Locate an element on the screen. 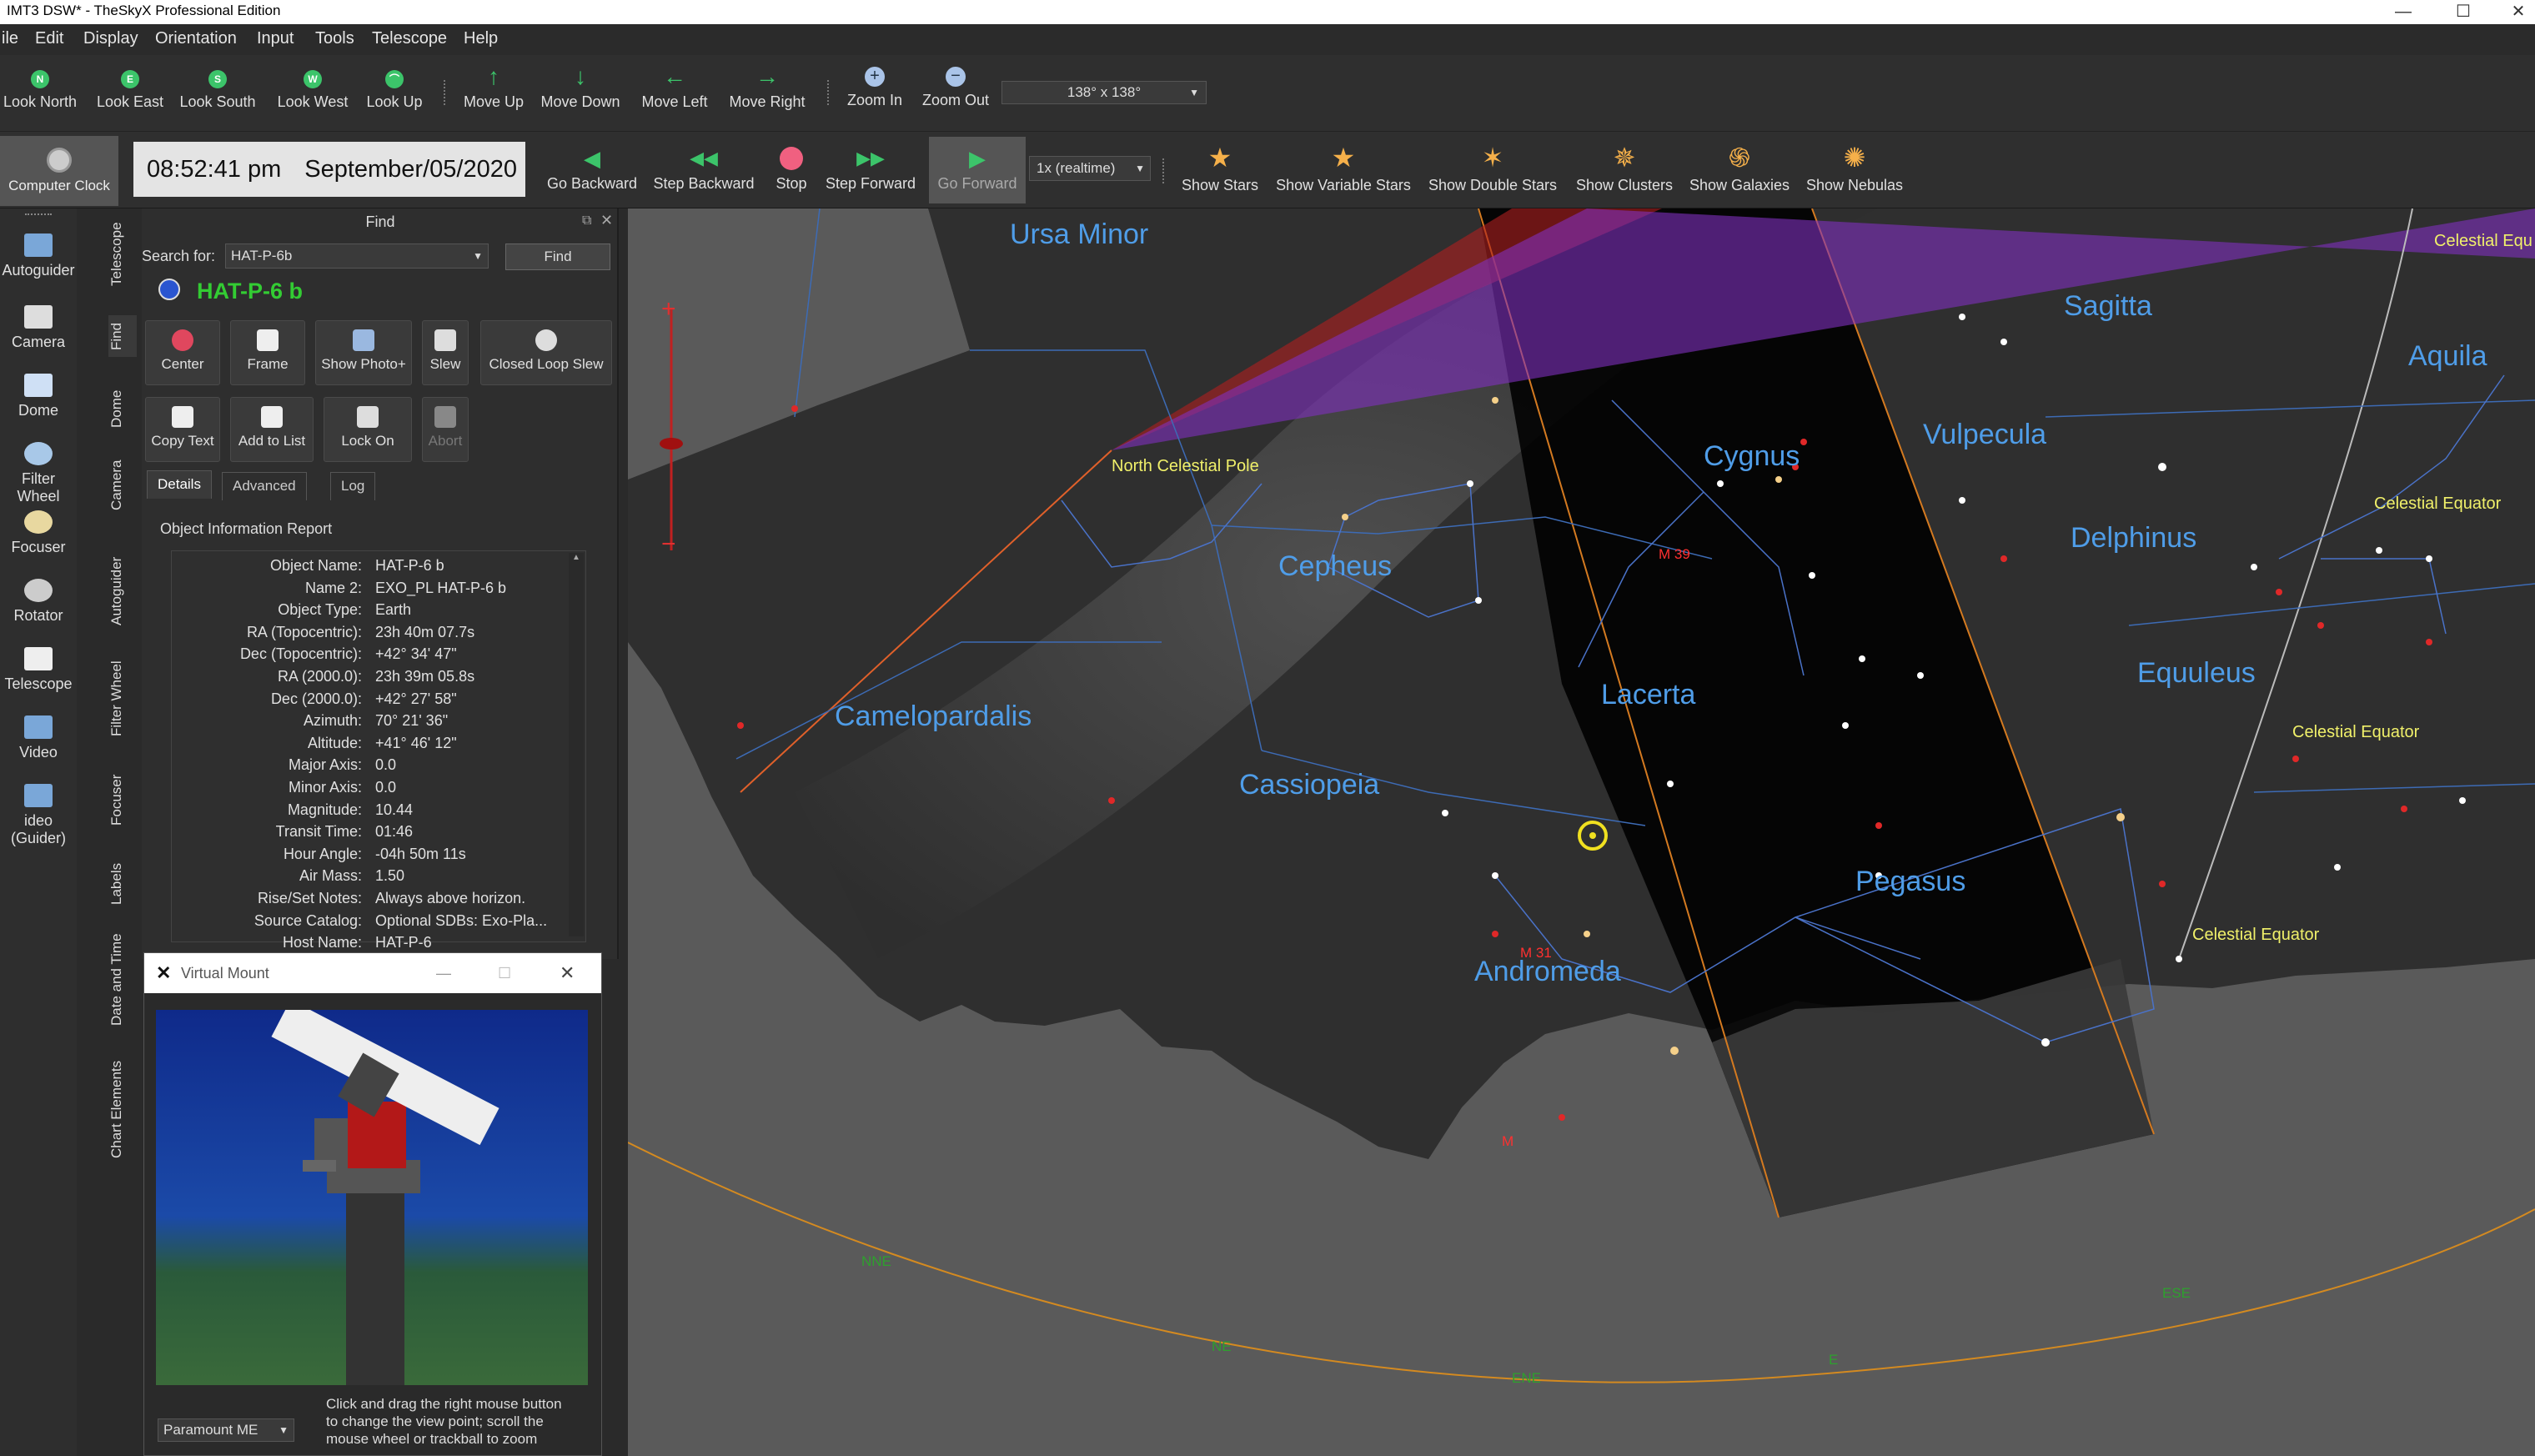 This screenshot has width=2535, height=1456. sidebar-item-video-guider: ideo (Guider) is located at coordinates (38, 815).